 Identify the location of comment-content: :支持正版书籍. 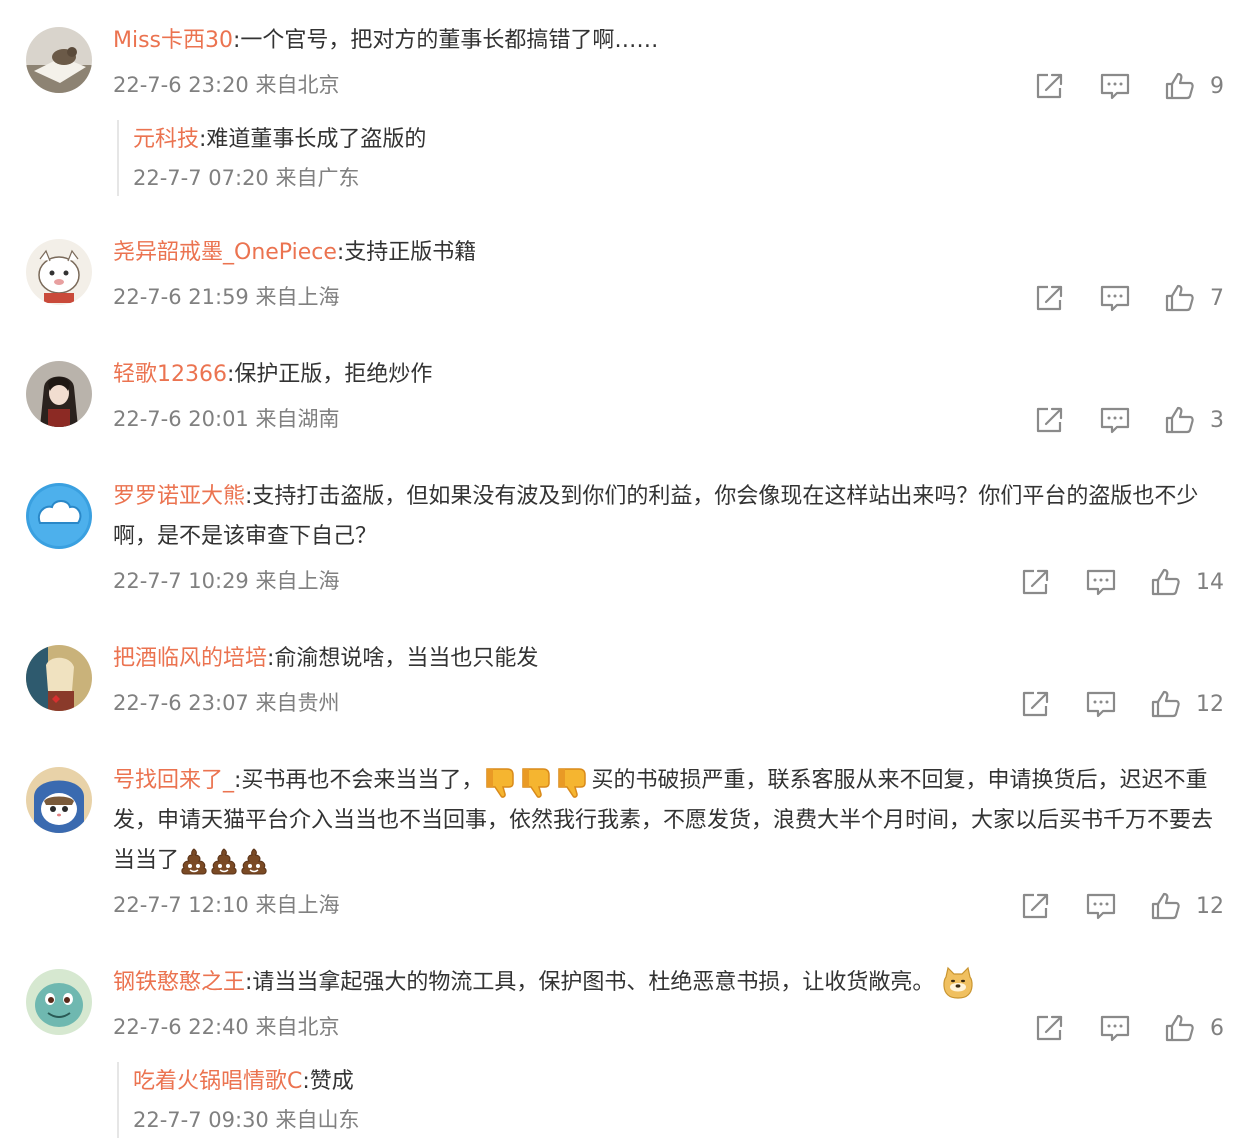
(406, 252).